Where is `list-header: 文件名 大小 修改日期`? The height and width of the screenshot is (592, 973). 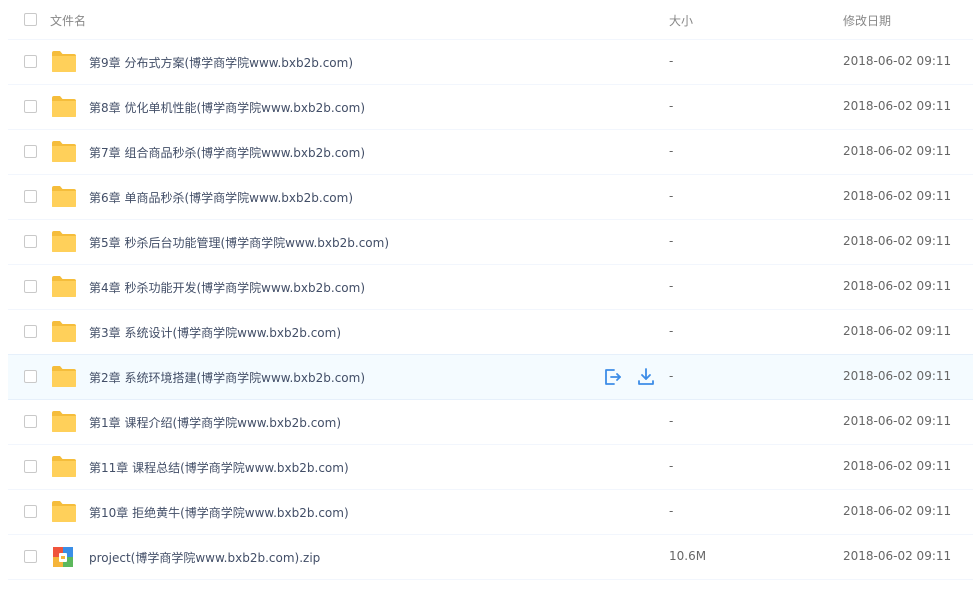 list-header: 文件名 大小 修改日期 is located at coordinates (490, 20).